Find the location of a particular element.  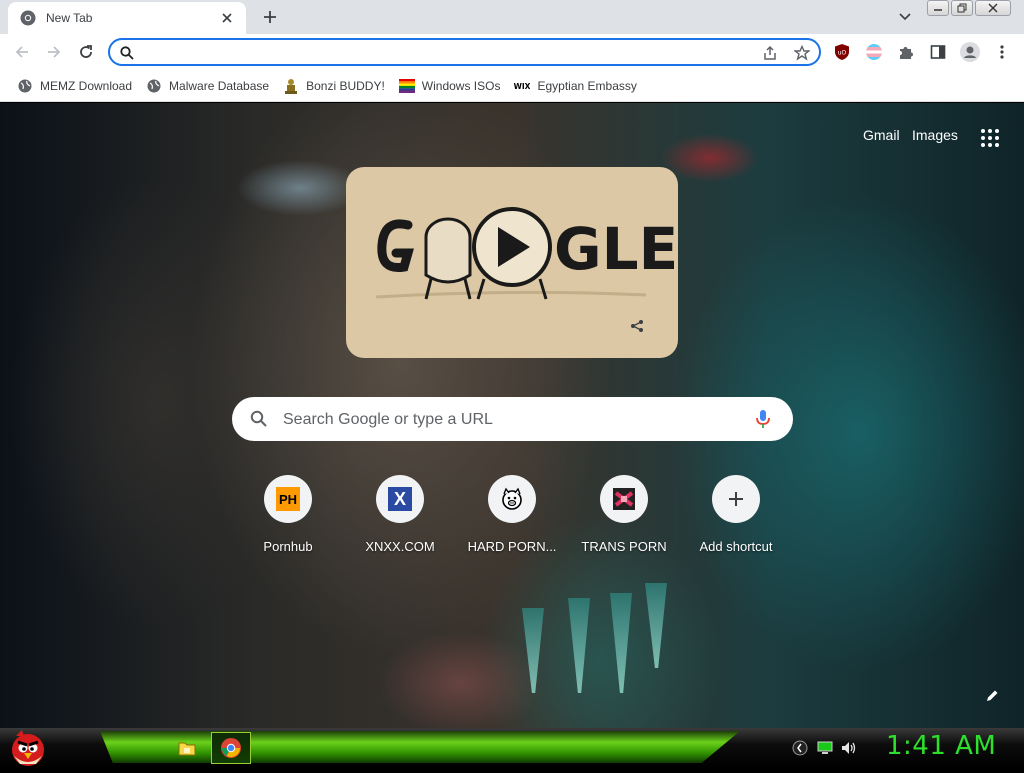

shortcut-icon-circle: PH is located at coordinates (288, 499).